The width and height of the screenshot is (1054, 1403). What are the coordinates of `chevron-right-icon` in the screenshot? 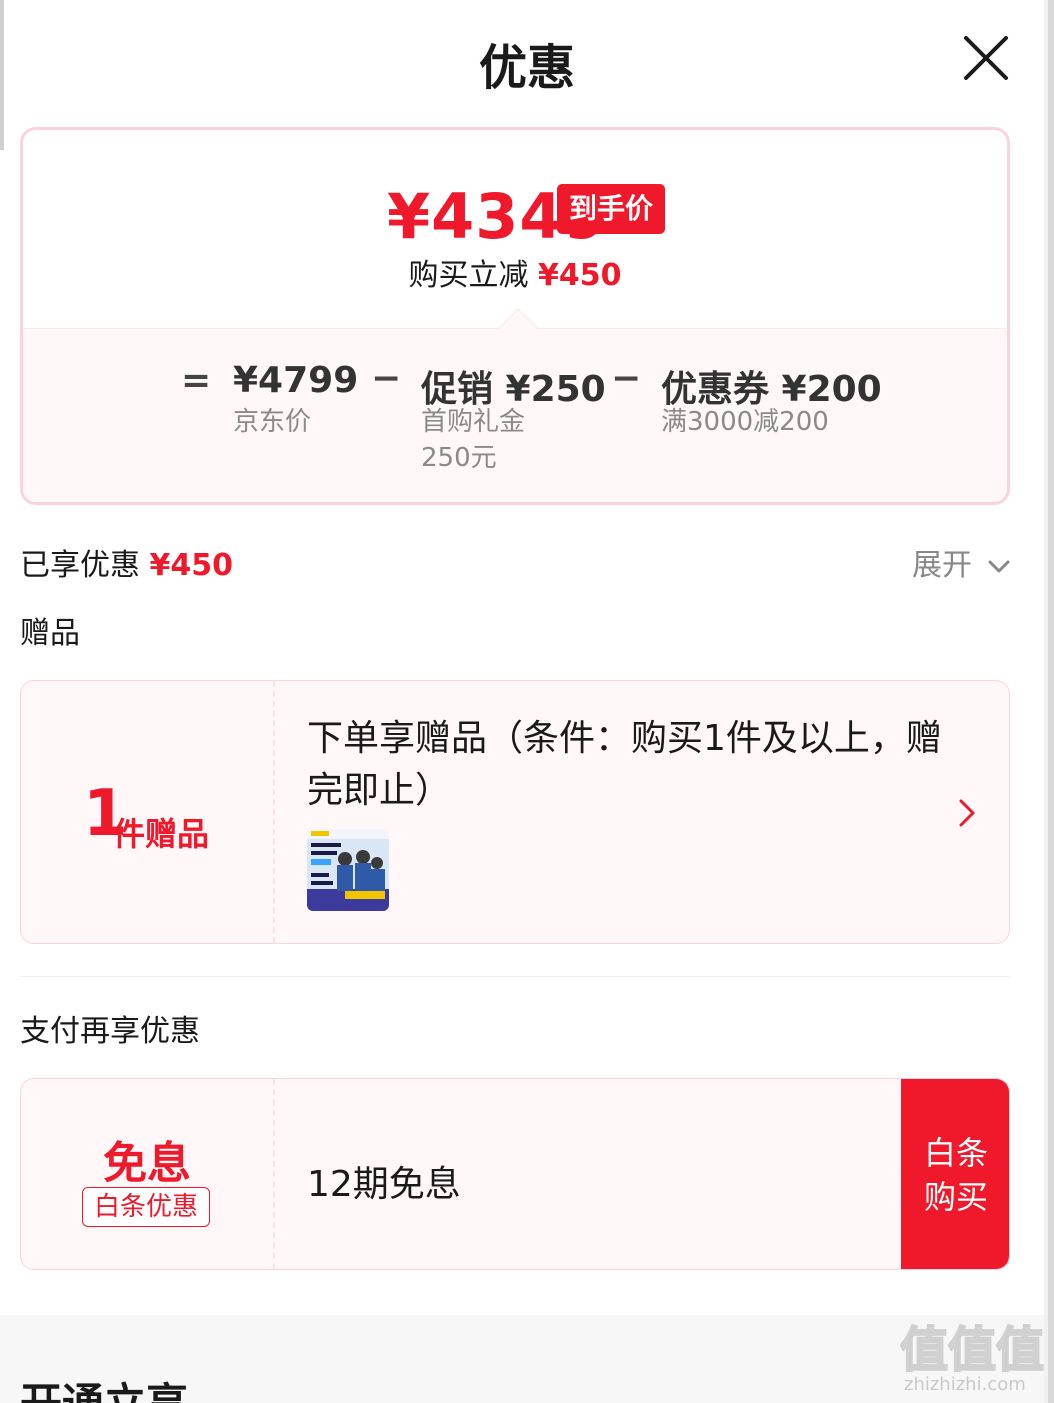 It's located at (967, 813).